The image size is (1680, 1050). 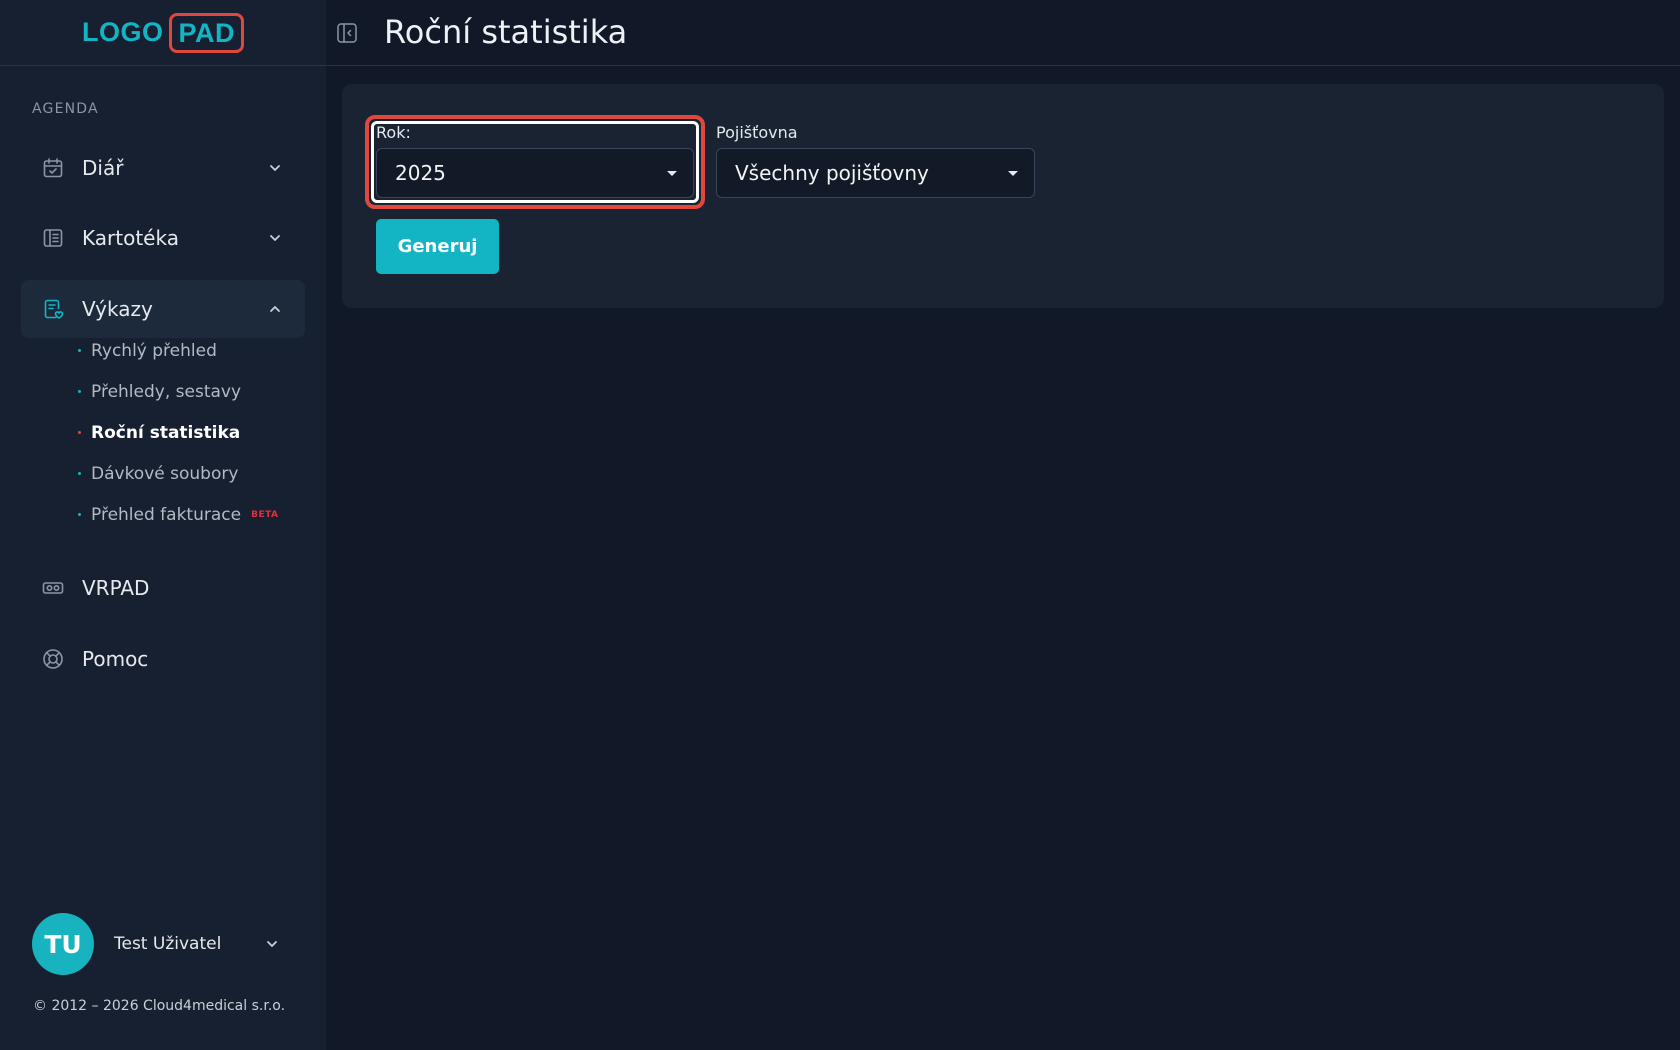 I want to click on vr-headset-icon, so click(x=53, y=588).